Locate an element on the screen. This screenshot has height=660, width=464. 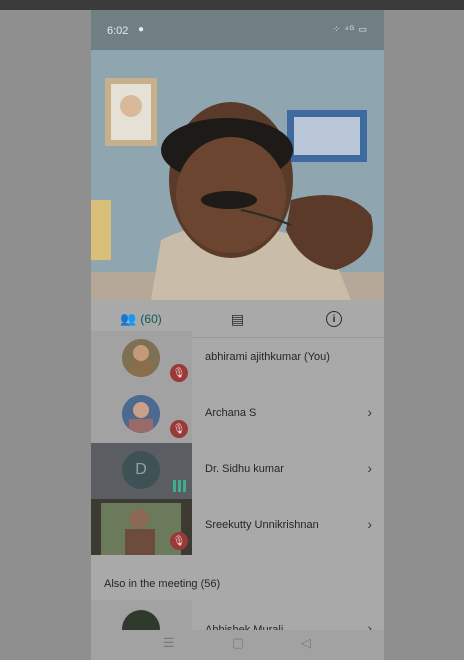
home-icon: ▢ is located at coordinates (238, 643).